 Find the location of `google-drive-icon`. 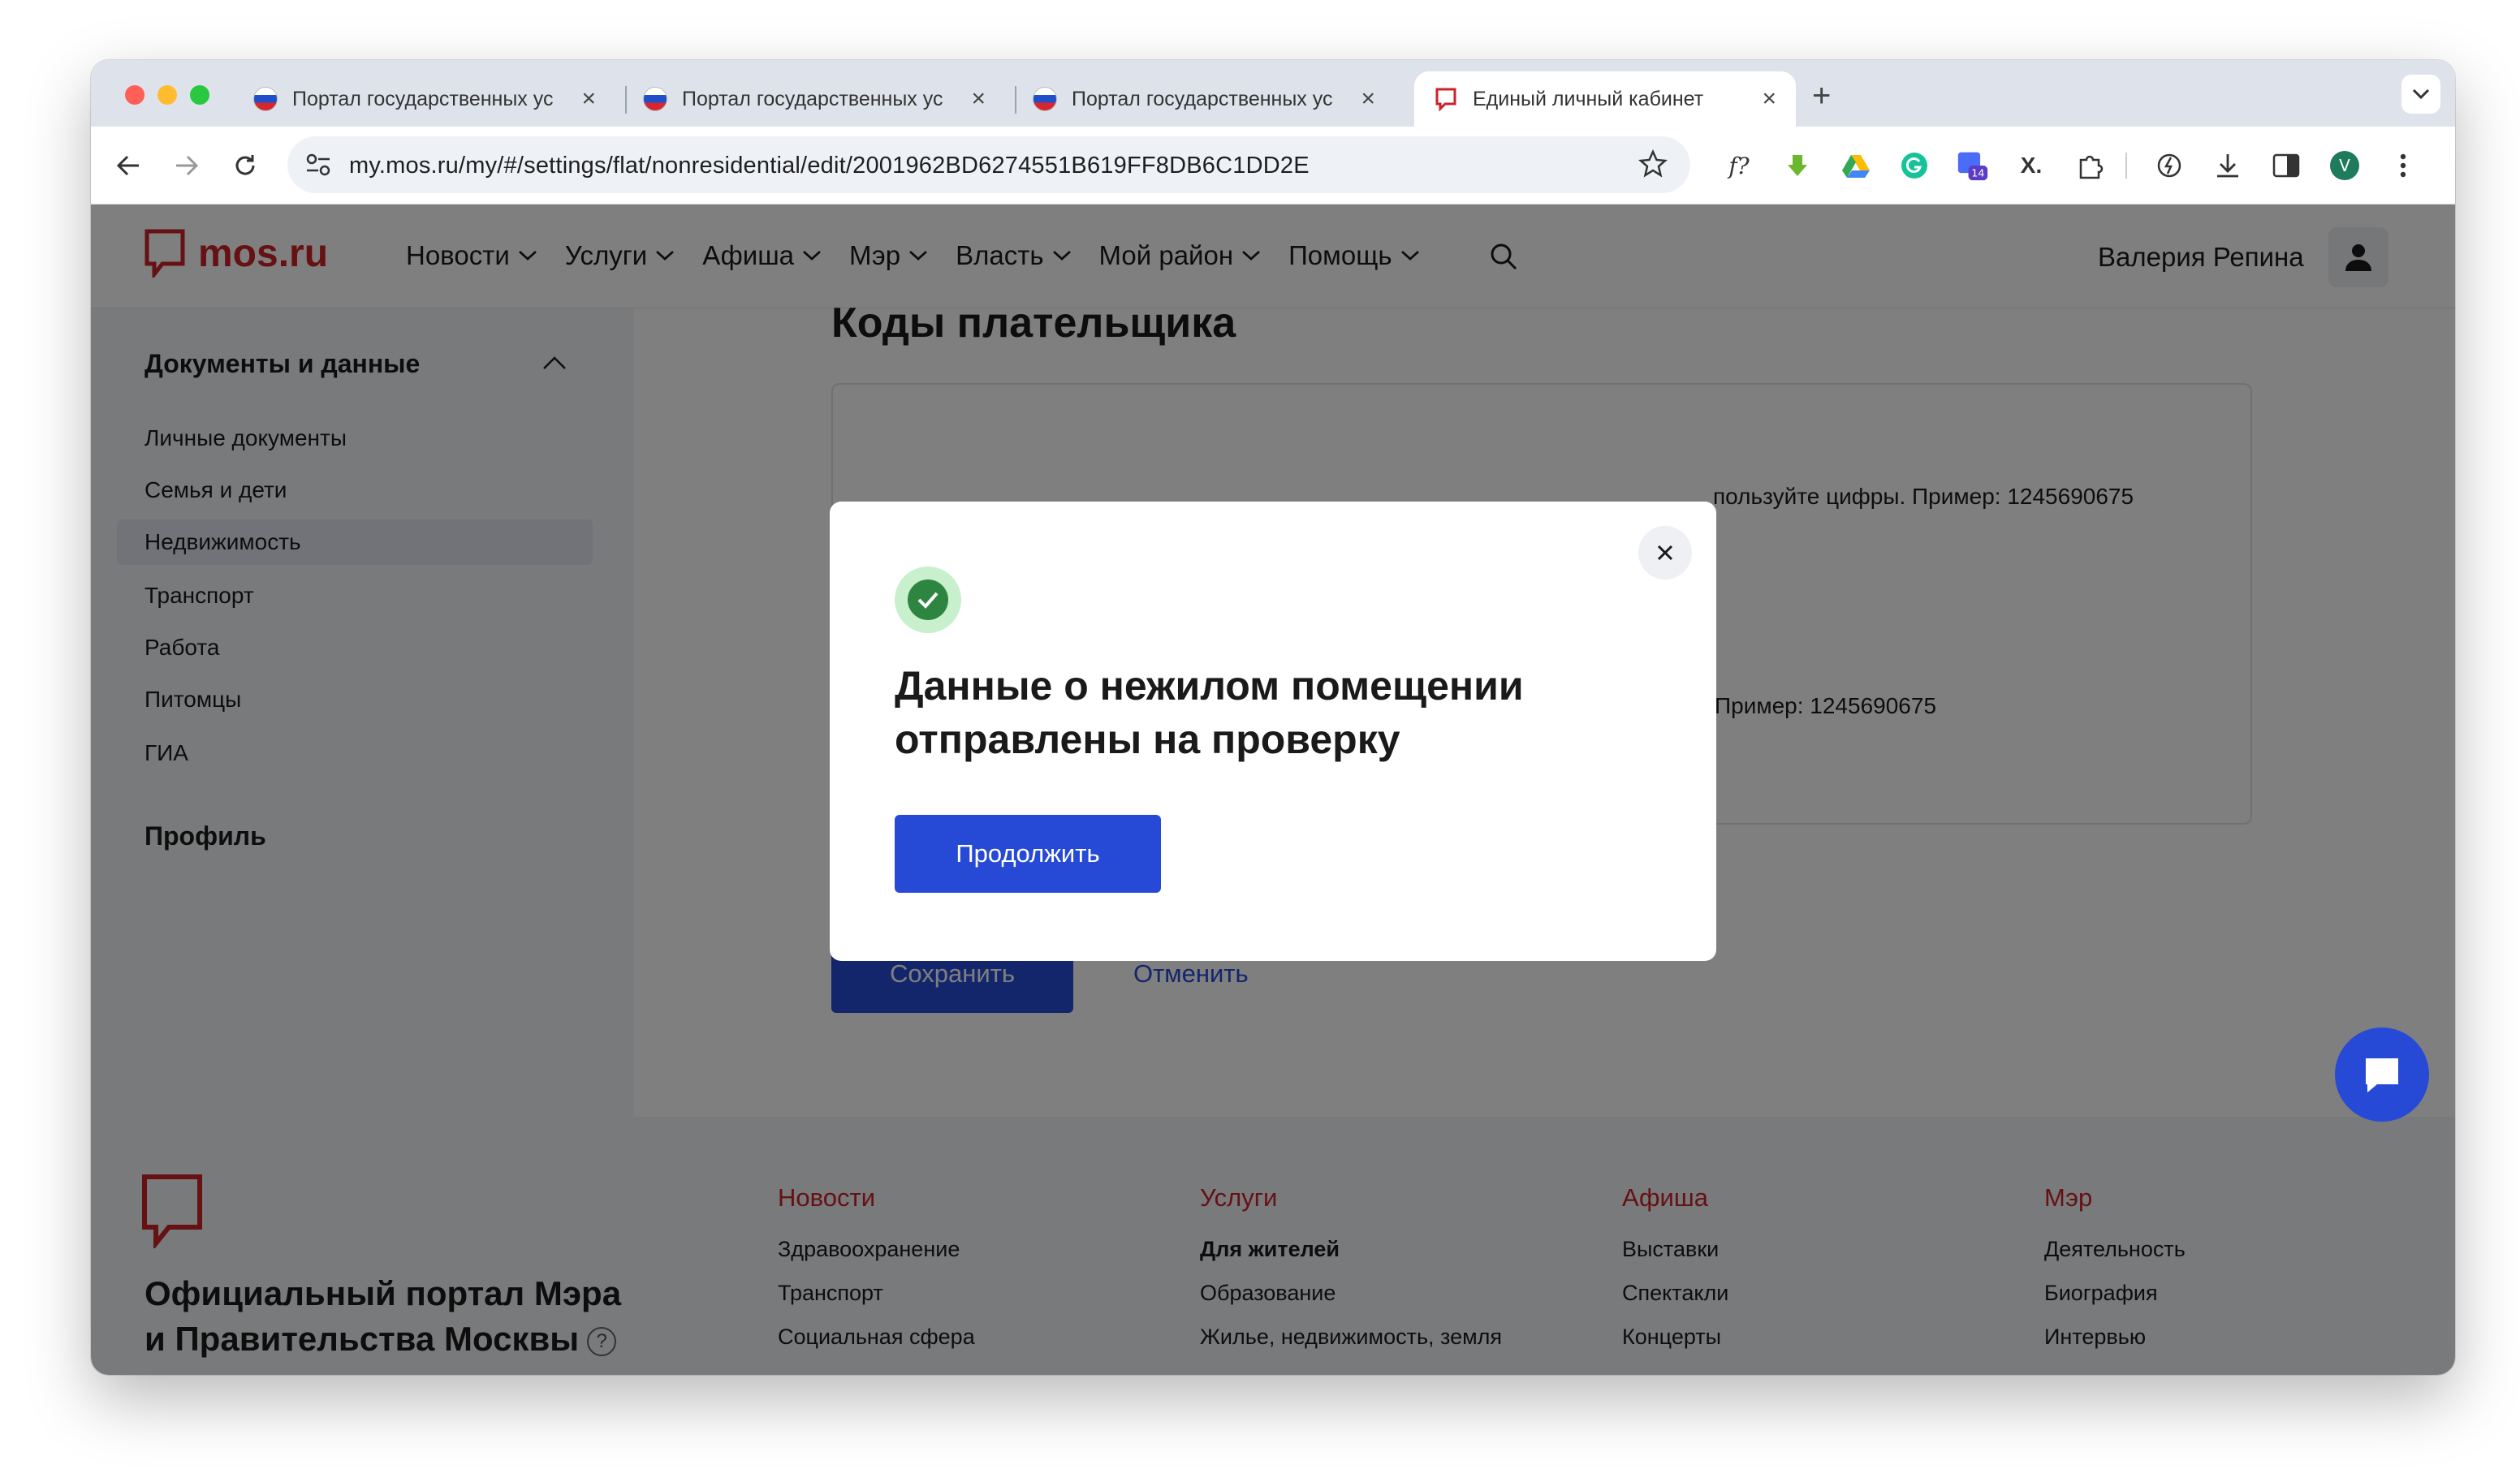

google-drive-icon is located at coordinates (1856, 165).